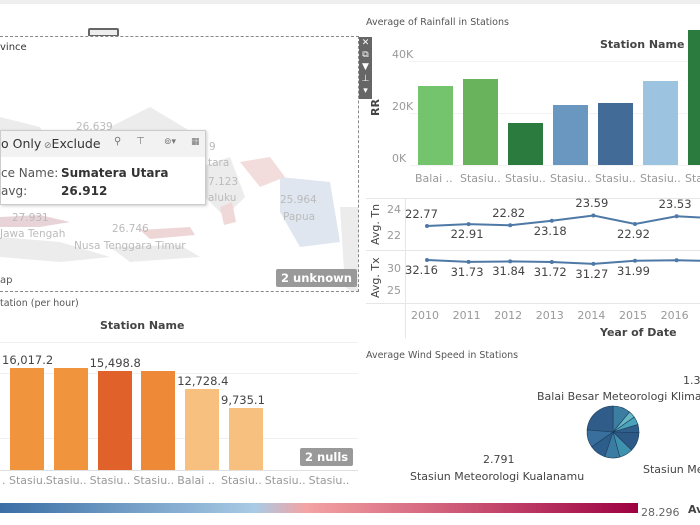 The image size is (700, 525). I want to click on x-tick: Sta, so click(692, 178).